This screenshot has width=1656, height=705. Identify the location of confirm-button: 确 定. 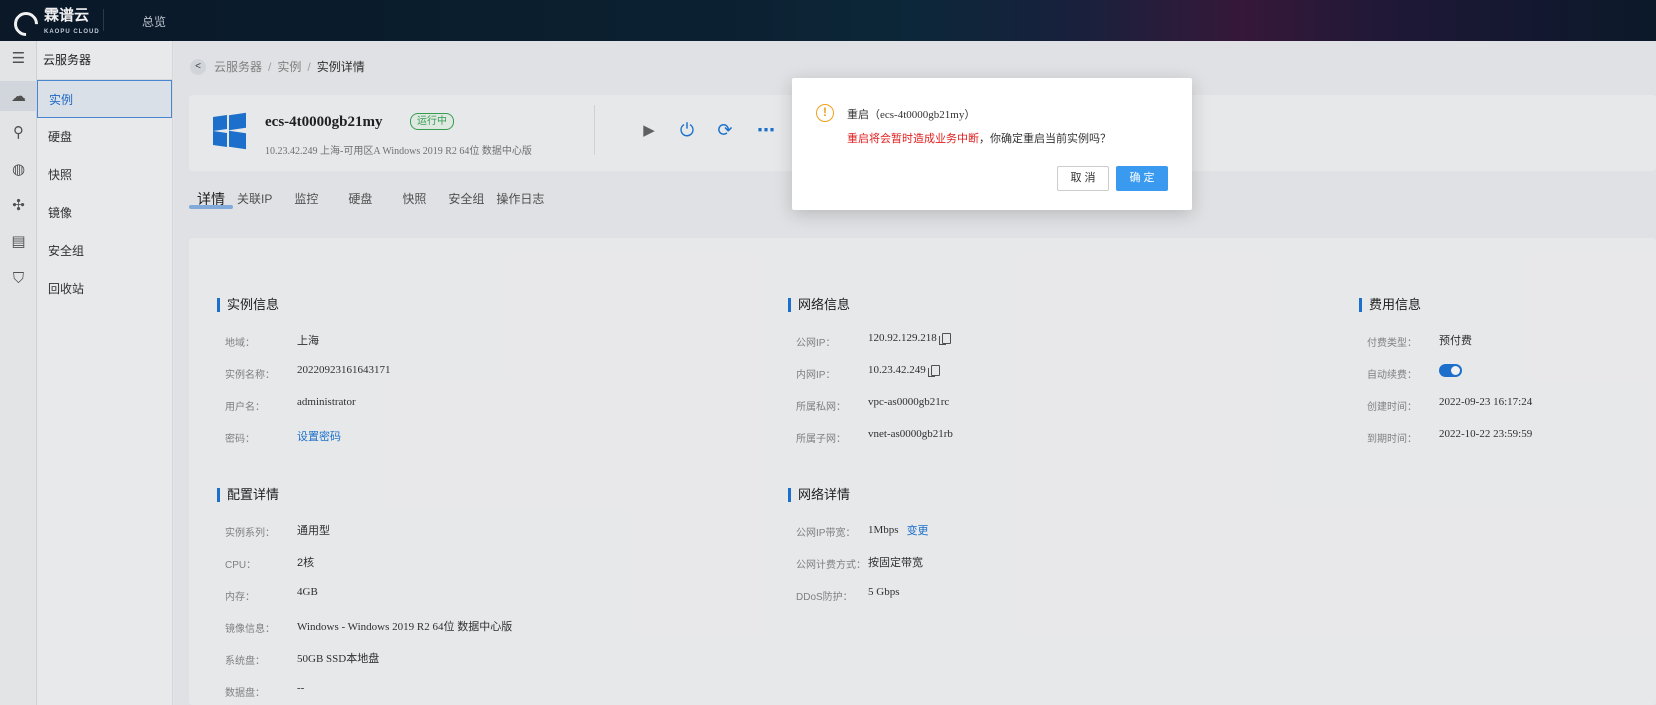
(1142, 178).